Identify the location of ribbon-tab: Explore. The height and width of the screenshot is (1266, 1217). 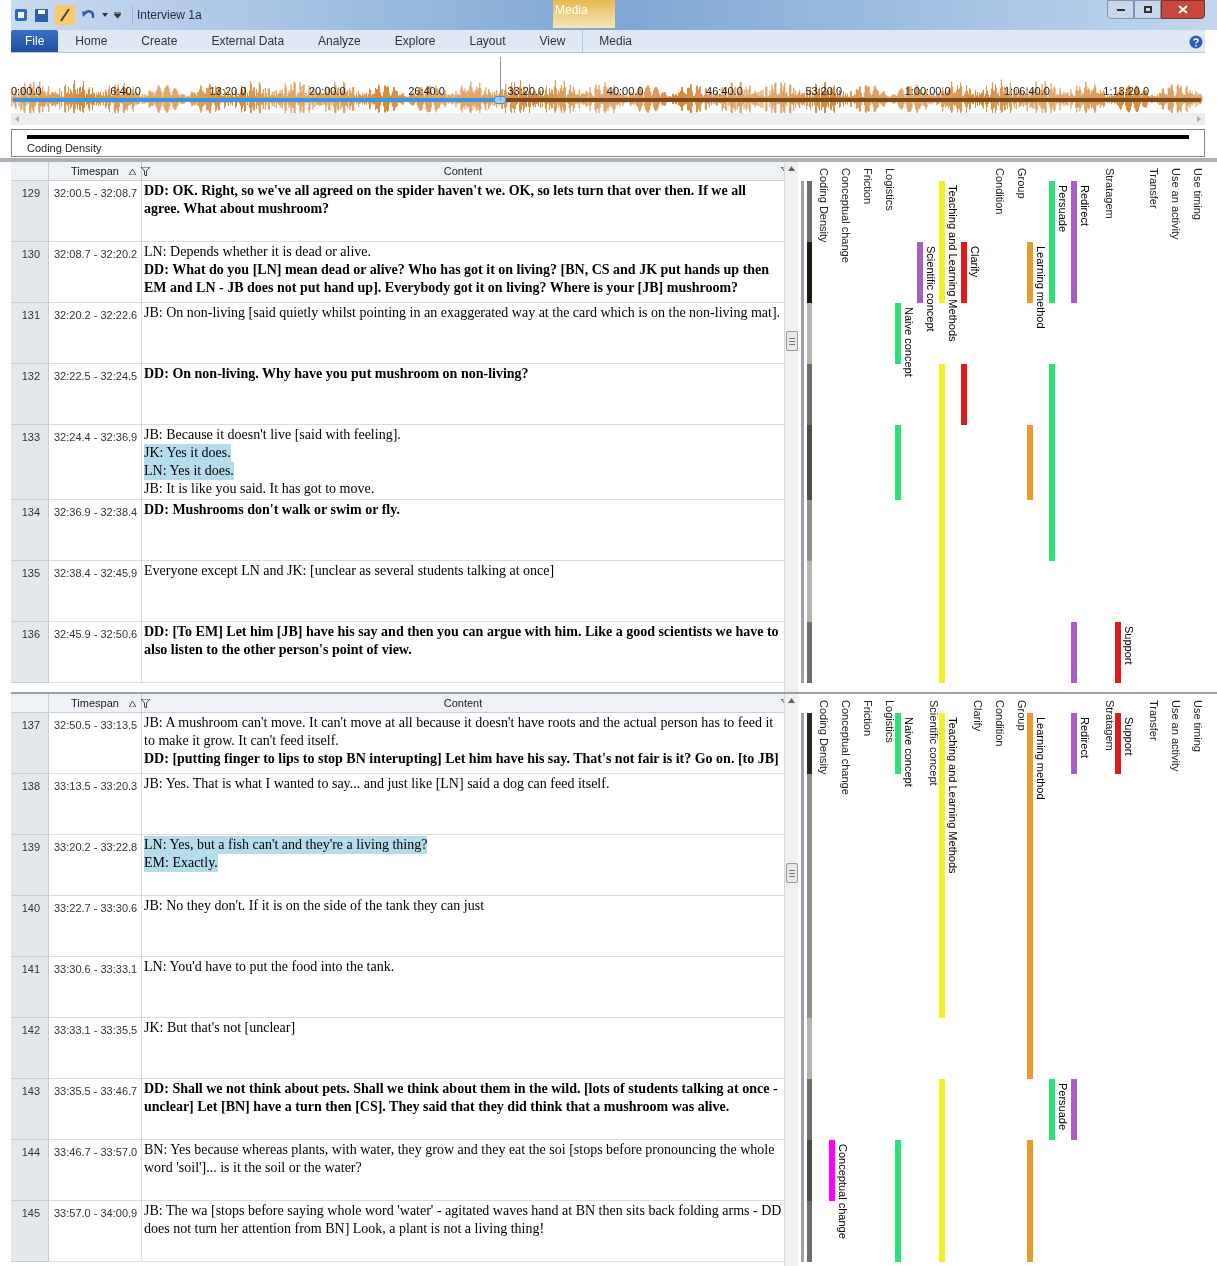
(415, 41).